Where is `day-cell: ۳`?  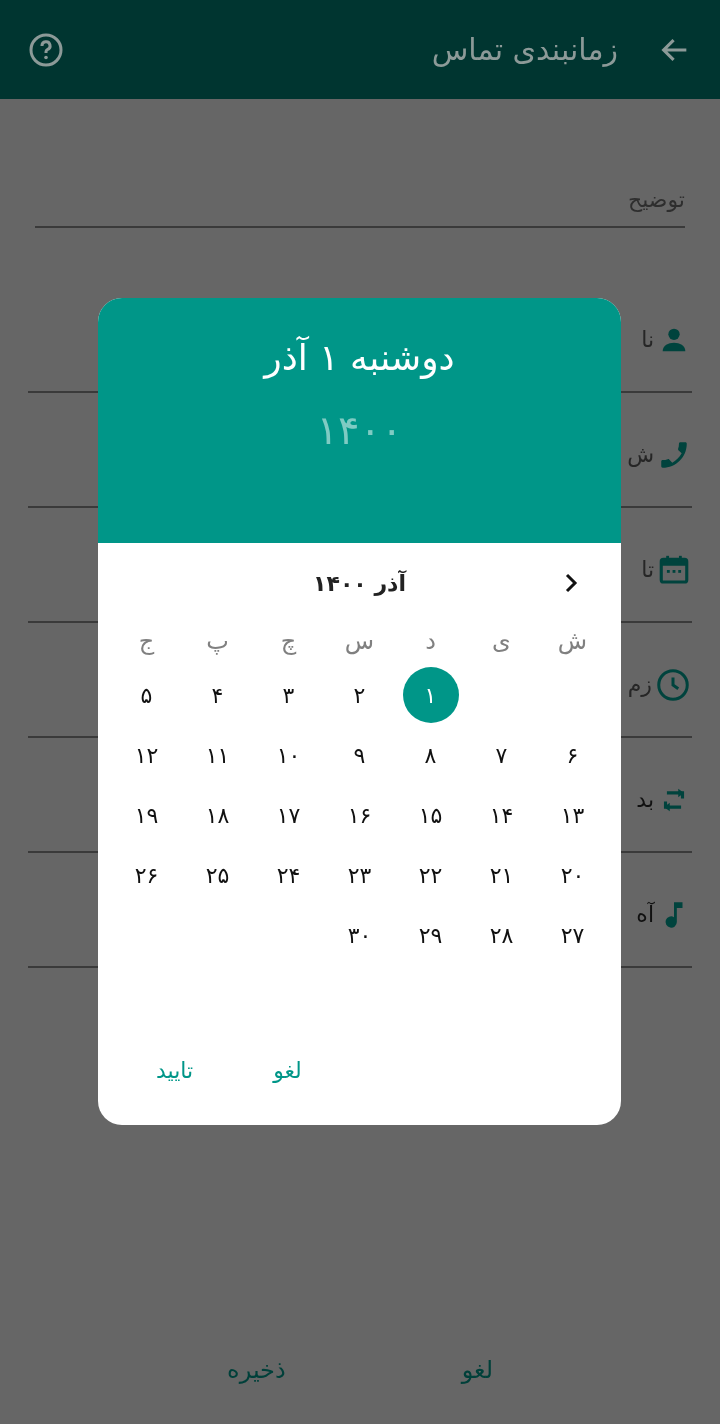
day-cell: ۳ is located at coordinates (288, 695).